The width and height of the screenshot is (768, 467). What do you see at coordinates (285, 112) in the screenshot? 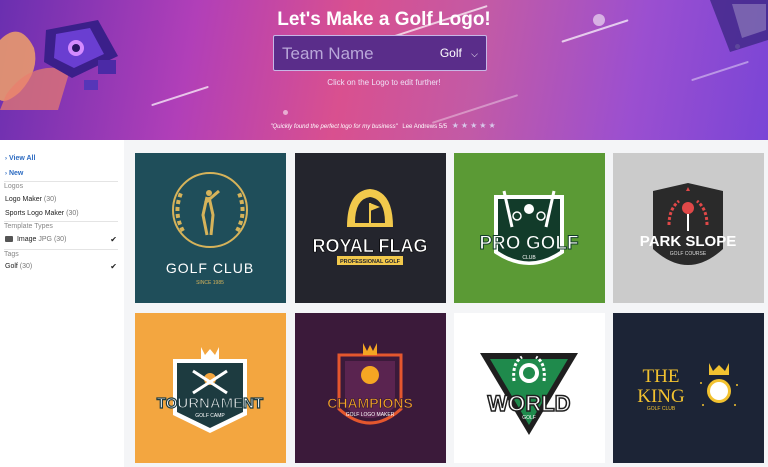
I see `decorative-dot` at bounding box center [285, 112].